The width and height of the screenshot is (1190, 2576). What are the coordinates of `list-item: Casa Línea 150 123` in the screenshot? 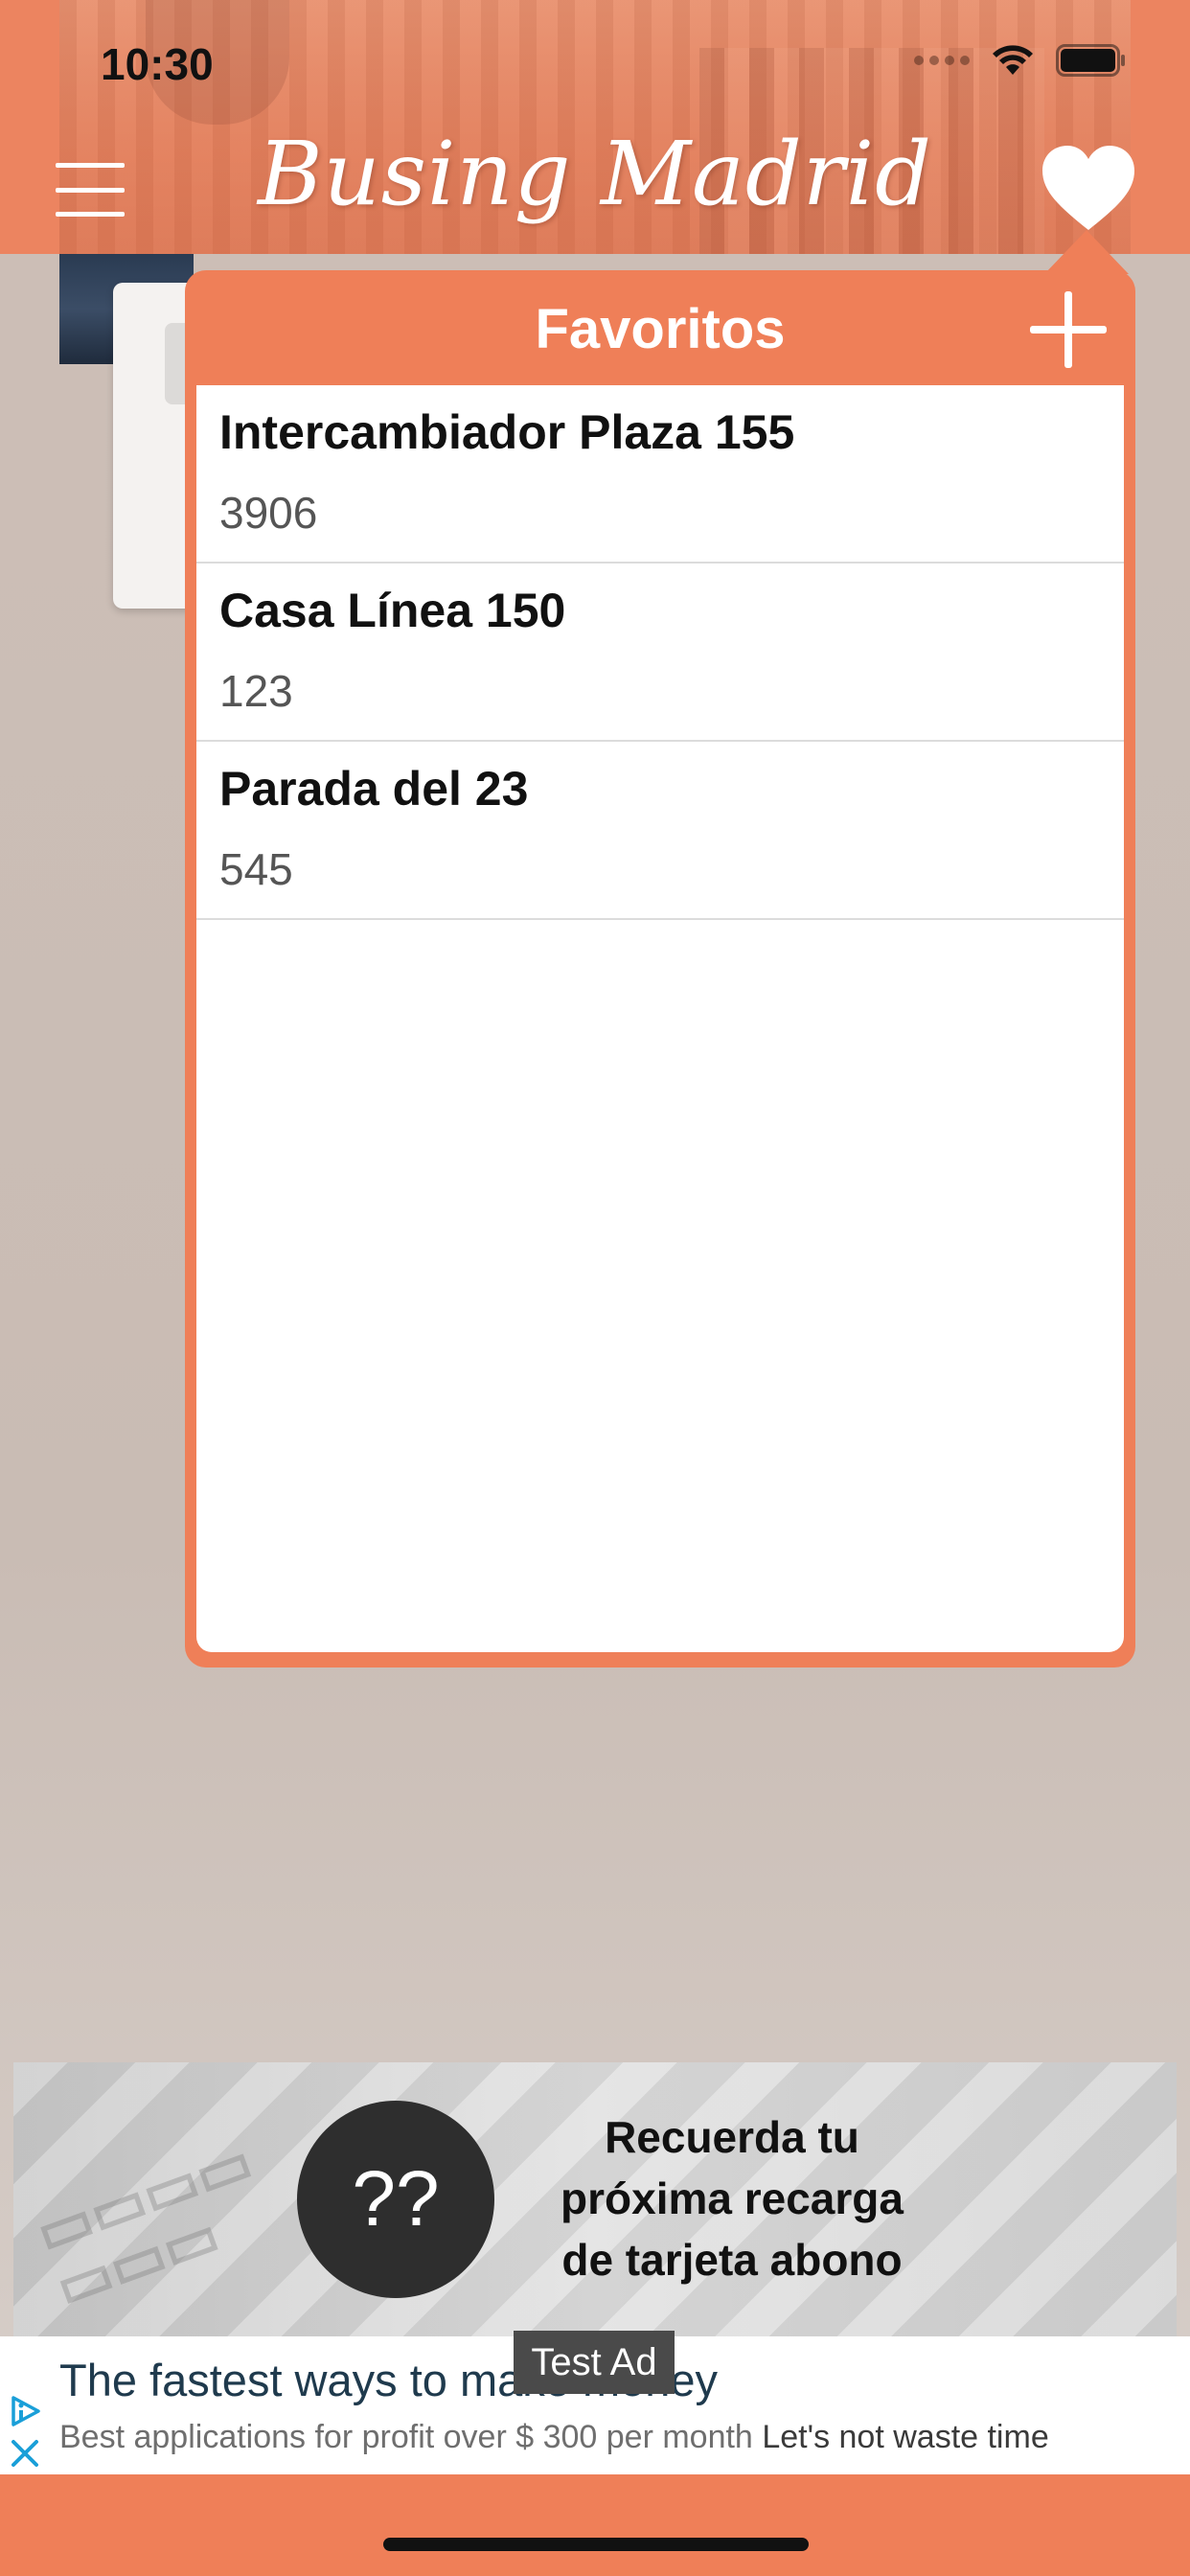 It's located at (660, 653).